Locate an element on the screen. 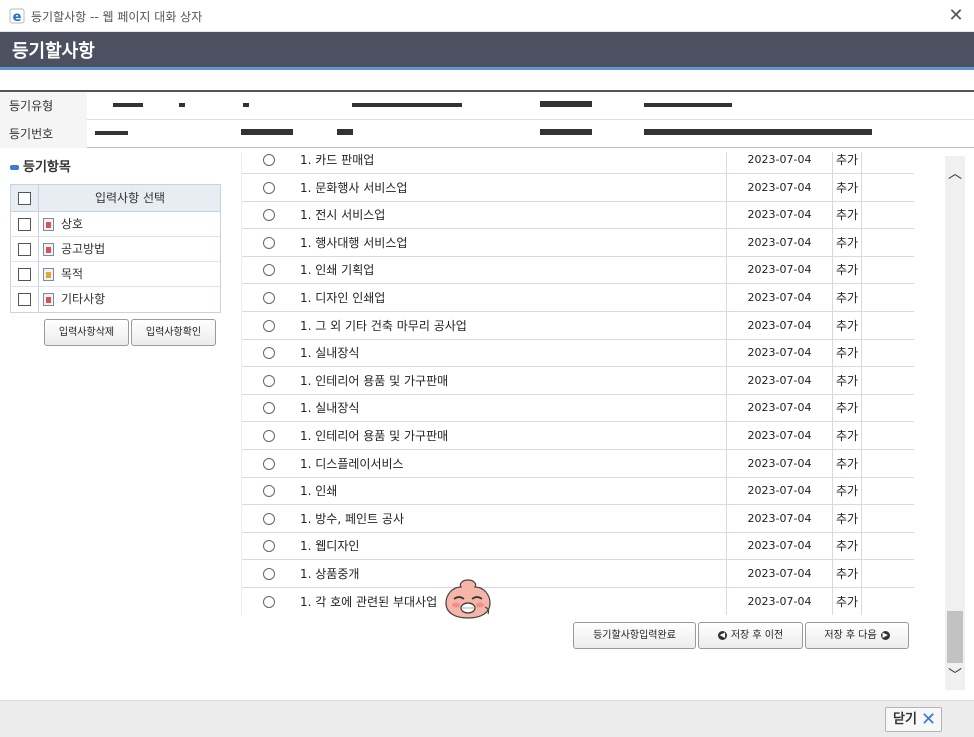 This screenshot has height=737, width=974. ie-icon: e is located at coordinates (17, 16).